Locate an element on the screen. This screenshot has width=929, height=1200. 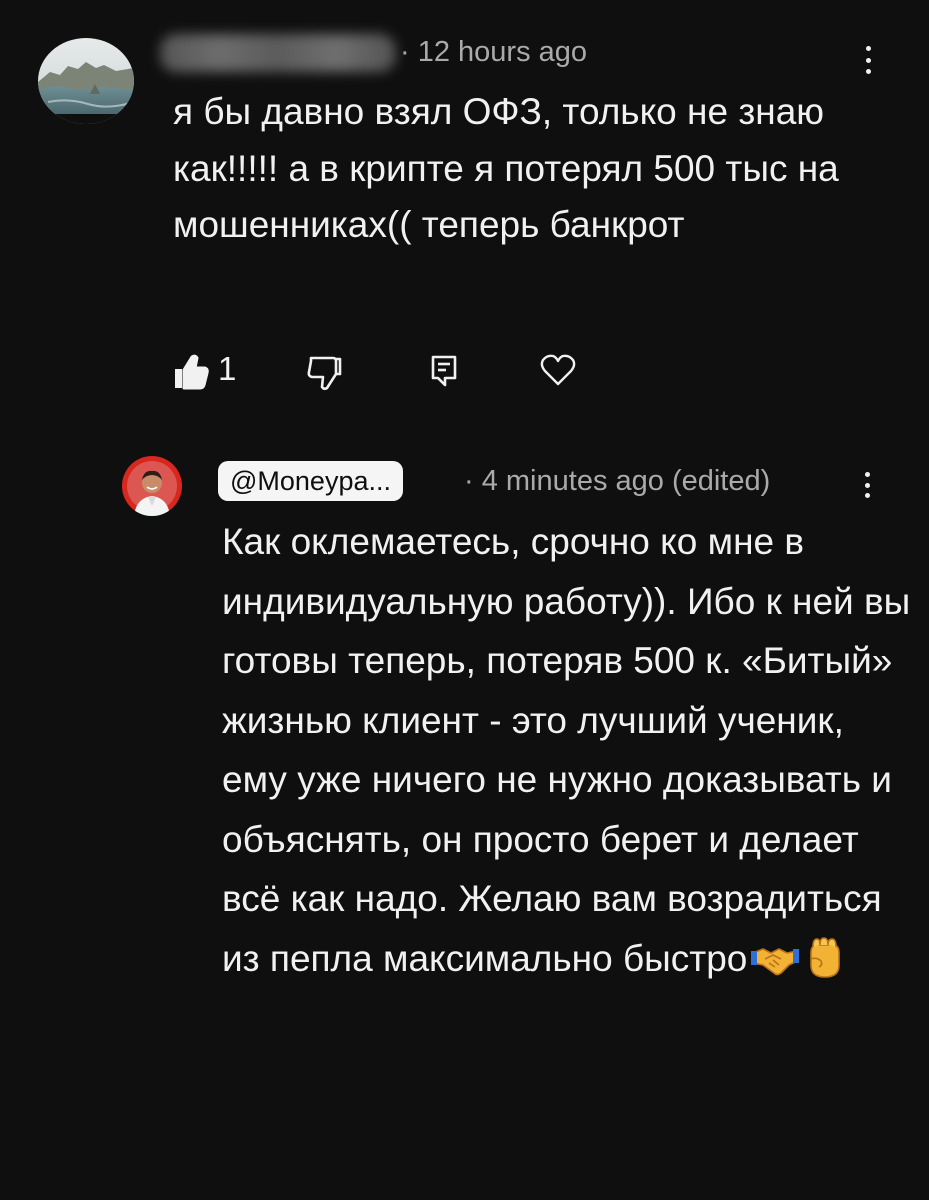
like-count: 1 is located at coordinates (227, 368).